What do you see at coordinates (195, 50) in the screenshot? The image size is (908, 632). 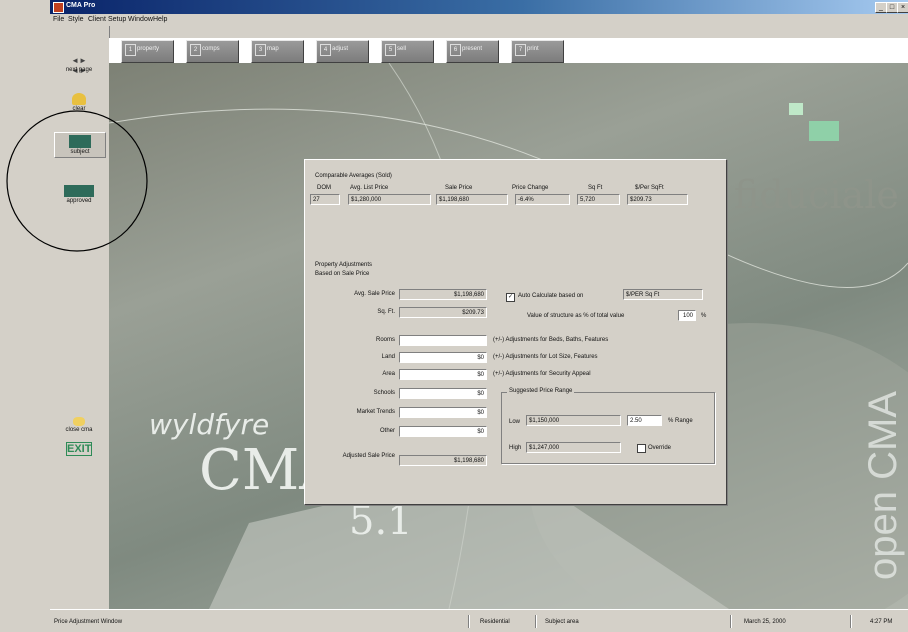 I see `tab-number: 2` at bounding box center [195, 50].